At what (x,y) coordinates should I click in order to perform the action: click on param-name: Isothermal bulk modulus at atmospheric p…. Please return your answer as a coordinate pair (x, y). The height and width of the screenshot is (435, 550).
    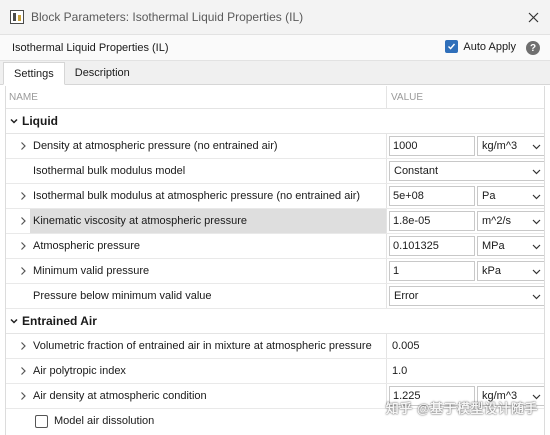
    Looking at the image, I should click on (197, 196).